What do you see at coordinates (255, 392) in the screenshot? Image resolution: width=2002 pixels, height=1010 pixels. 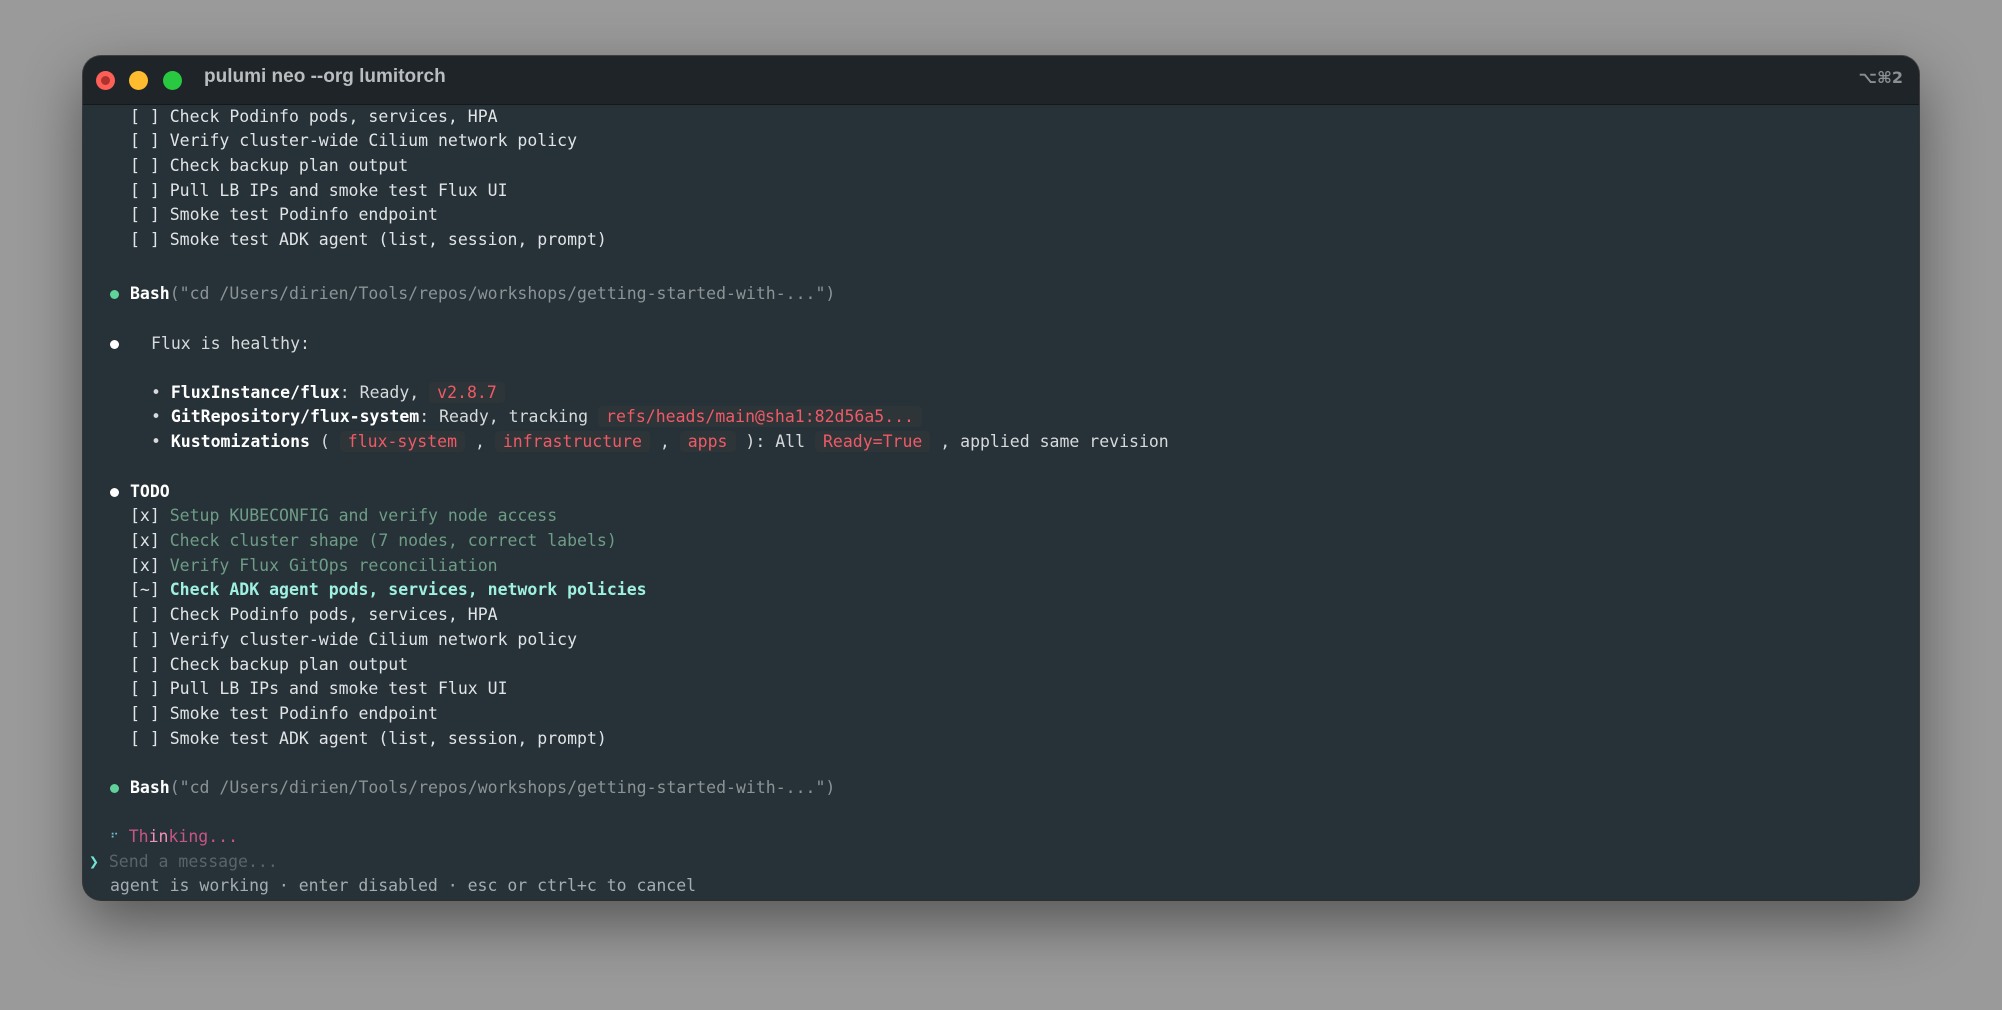 I see `resource-name: FluxInstance/flux` at bounding box center [255, 392].